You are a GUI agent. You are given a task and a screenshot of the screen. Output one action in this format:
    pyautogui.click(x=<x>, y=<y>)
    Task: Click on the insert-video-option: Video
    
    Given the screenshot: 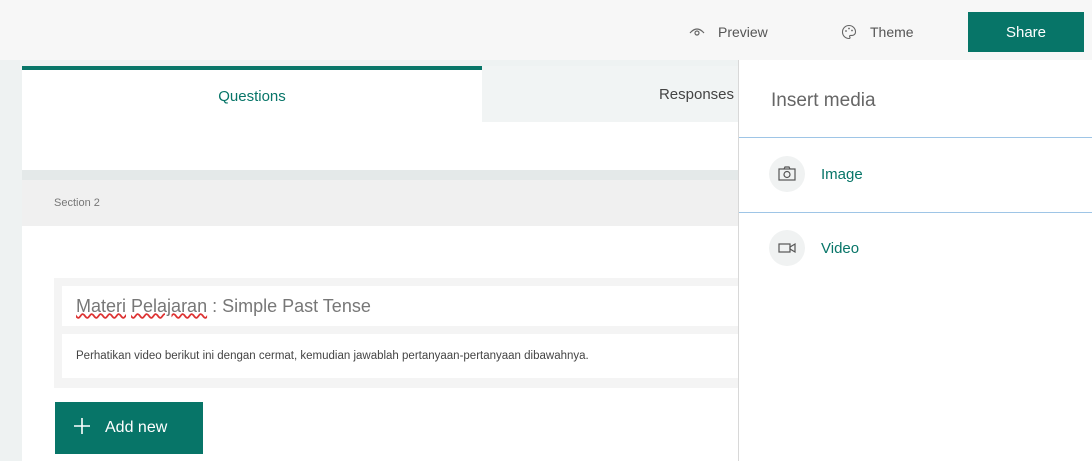 What is the action you would take?
    pyautogui.click(x=919, y=248)
    